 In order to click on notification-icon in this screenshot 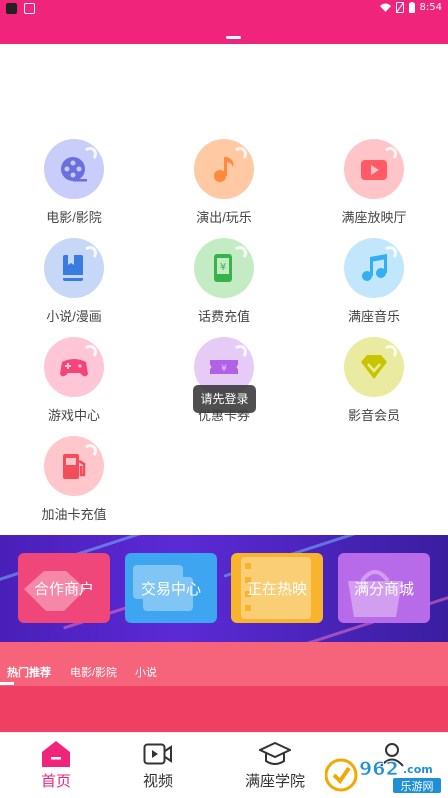, I will do `click(29, 8)`.